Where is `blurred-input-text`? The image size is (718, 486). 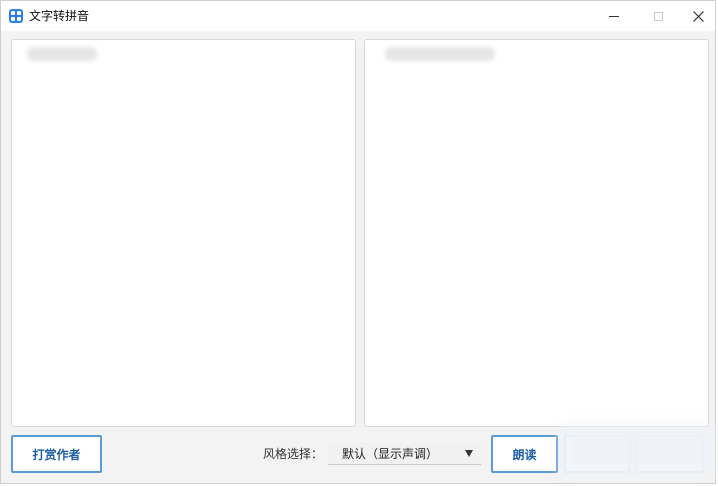
blurred-input-text is located at coordinates (62, 54).